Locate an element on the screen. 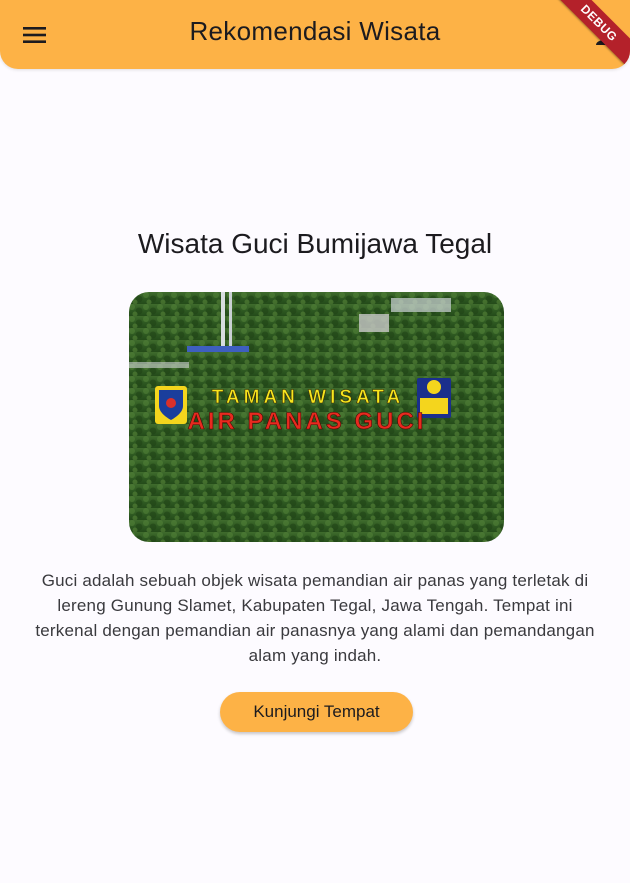  visit-place-button: Kunjungi Tempat is located at coordinates (316, 712).